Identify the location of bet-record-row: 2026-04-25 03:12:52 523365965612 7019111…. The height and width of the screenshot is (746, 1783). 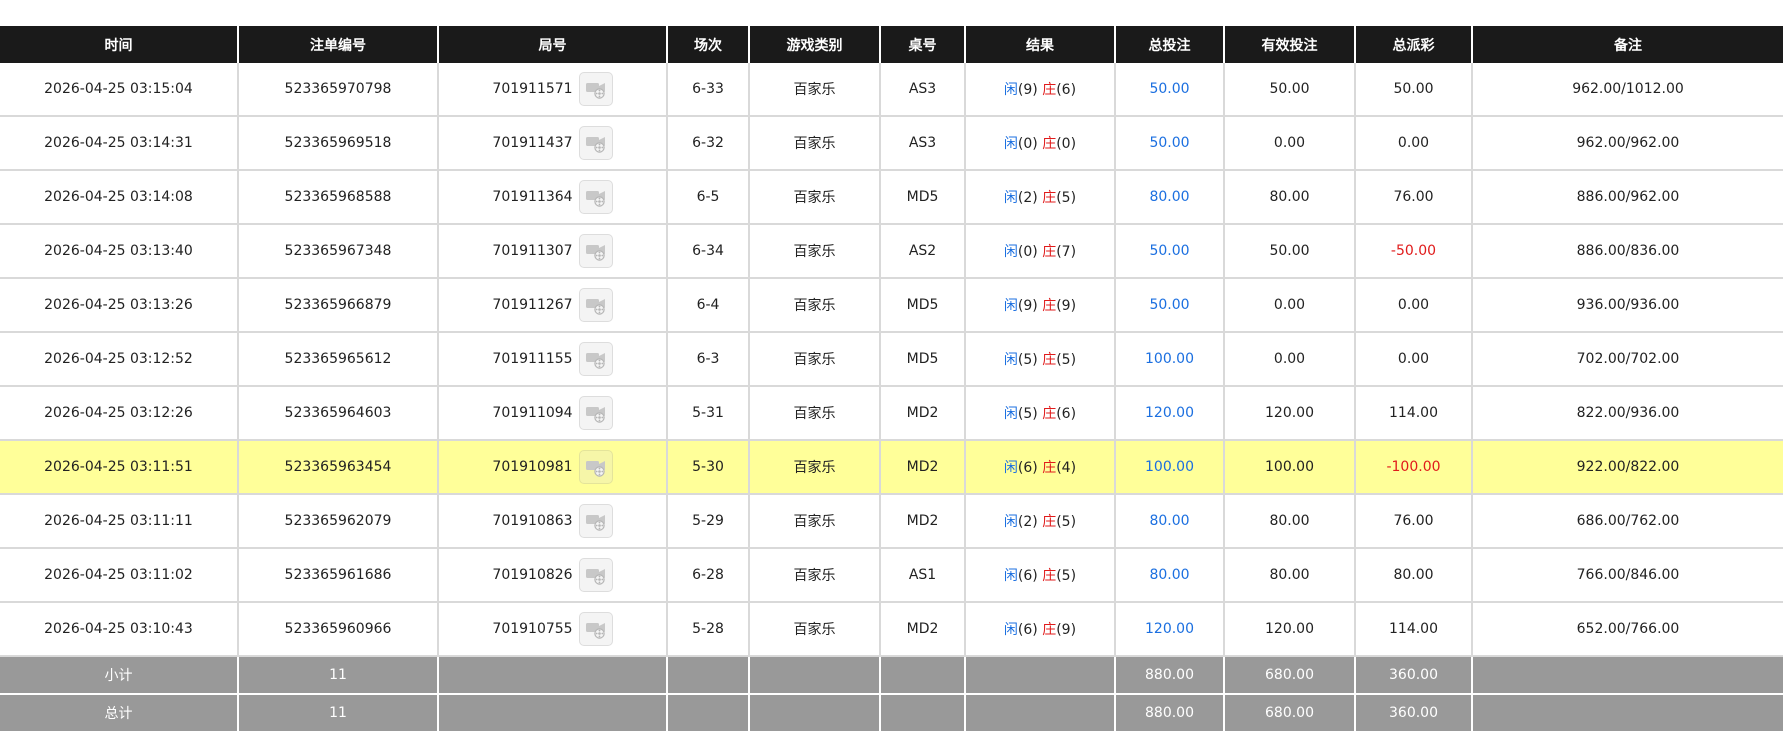
(891, 359).